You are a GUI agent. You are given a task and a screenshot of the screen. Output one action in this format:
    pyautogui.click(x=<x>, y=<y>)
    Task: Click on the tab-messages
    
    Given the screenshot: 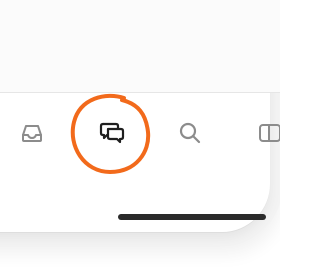 What is the action you would take?
    pyautogui.click(x=112, y=133)
    